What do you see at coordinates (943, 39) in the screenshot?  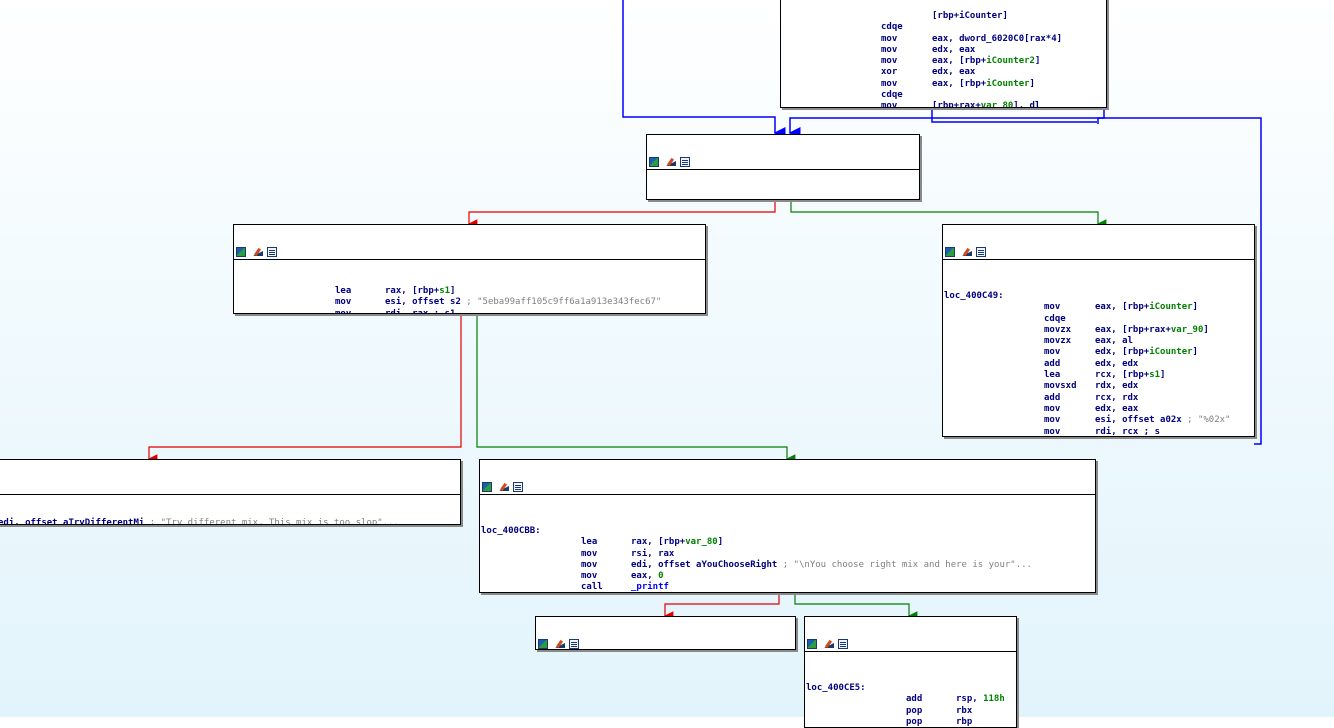 I see `asm-line: mov eax, dword_6020C0[rax*4]` at bounding box center [943, 39].